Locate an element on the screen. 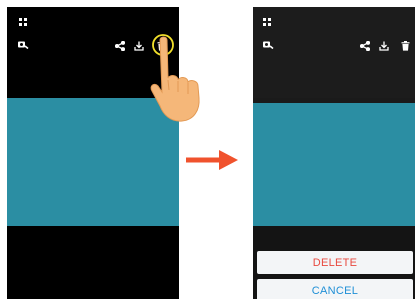 The image size is (418, 305). trash-icon is located at coordinates (405, 46).